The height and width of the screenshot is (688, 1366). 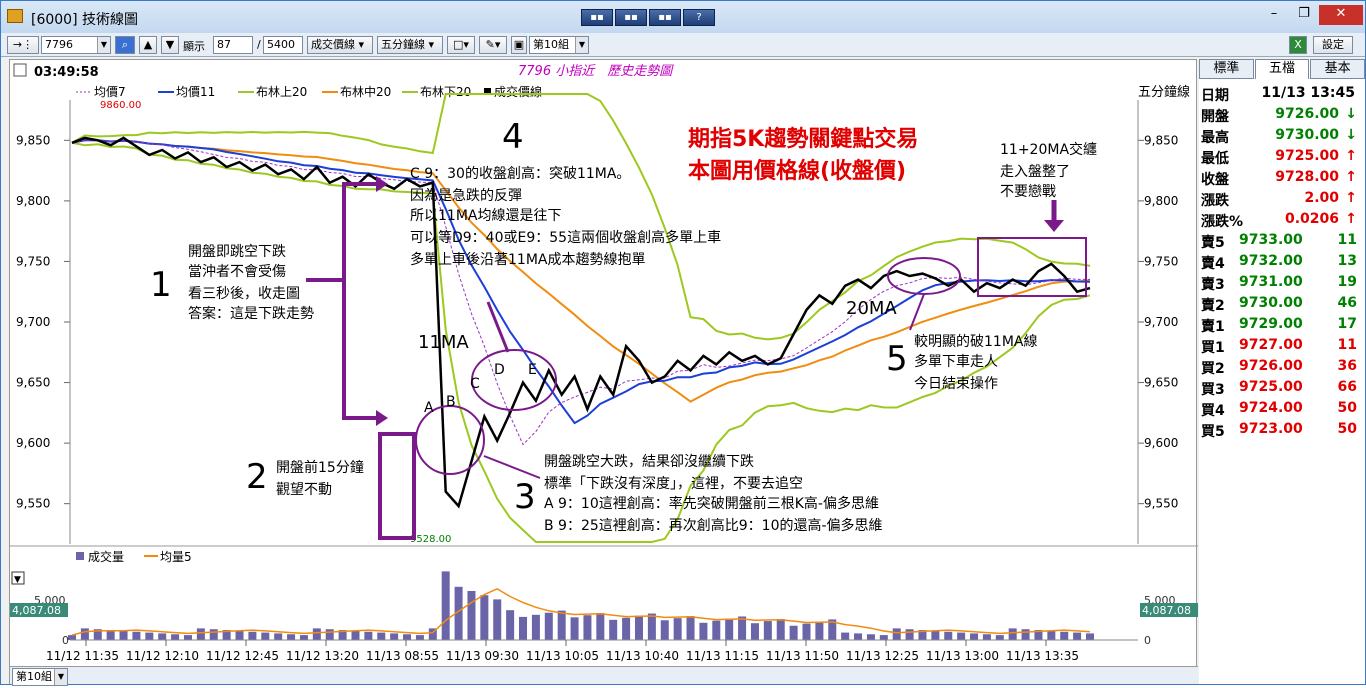 I want to click on book-qty: 36, so click(x=1347, y=366).